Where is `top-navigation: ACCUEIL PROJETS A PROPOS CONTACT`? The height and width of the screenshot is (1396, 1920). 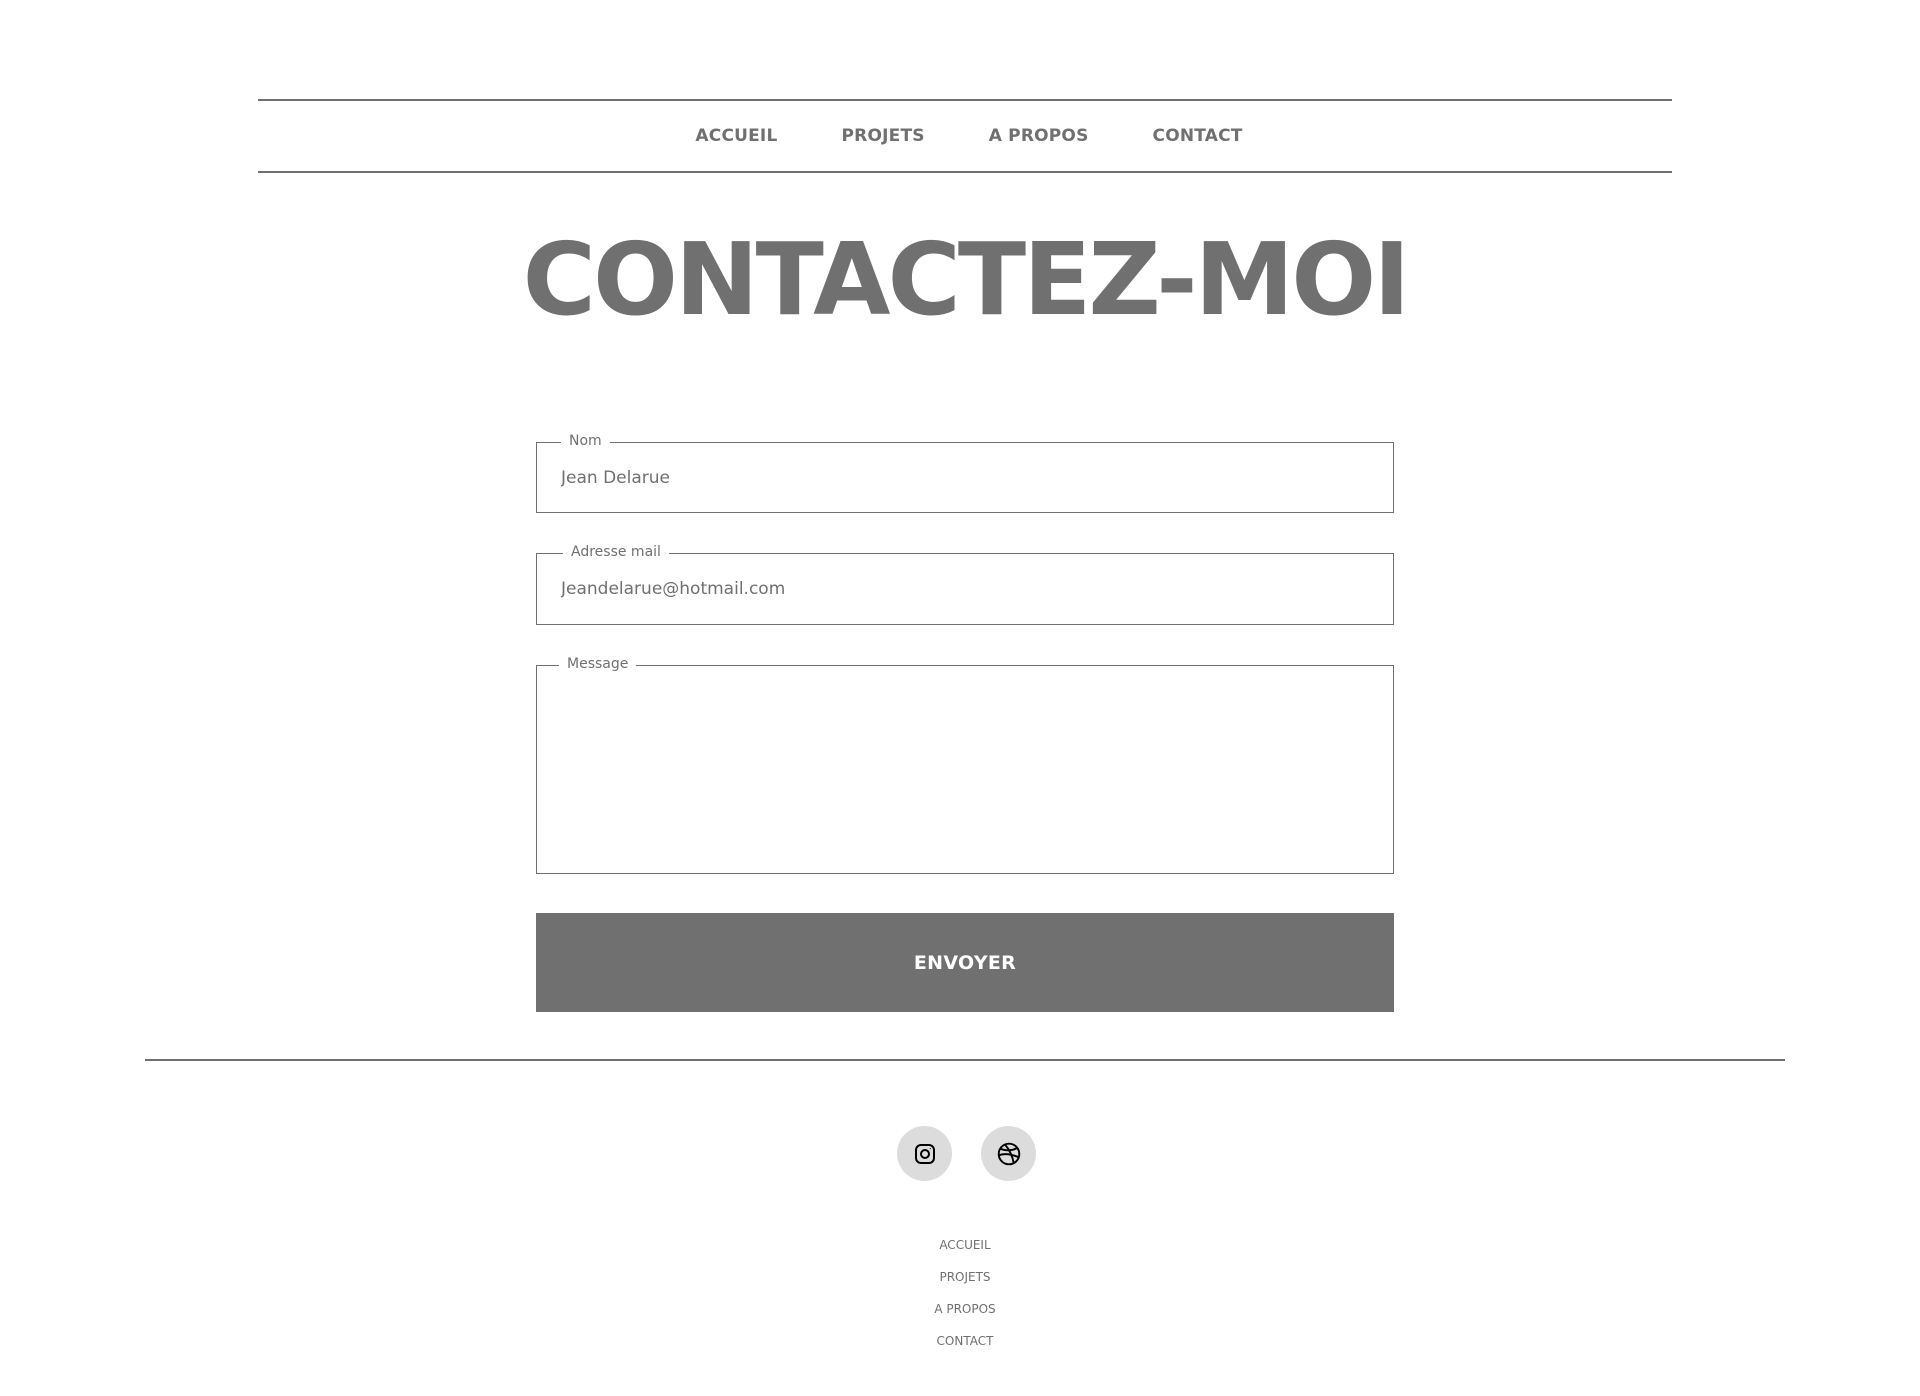
top-navigation: ACCUEIL PROJETS A PROPOS CONTACT is located at coordinates (965, 136).